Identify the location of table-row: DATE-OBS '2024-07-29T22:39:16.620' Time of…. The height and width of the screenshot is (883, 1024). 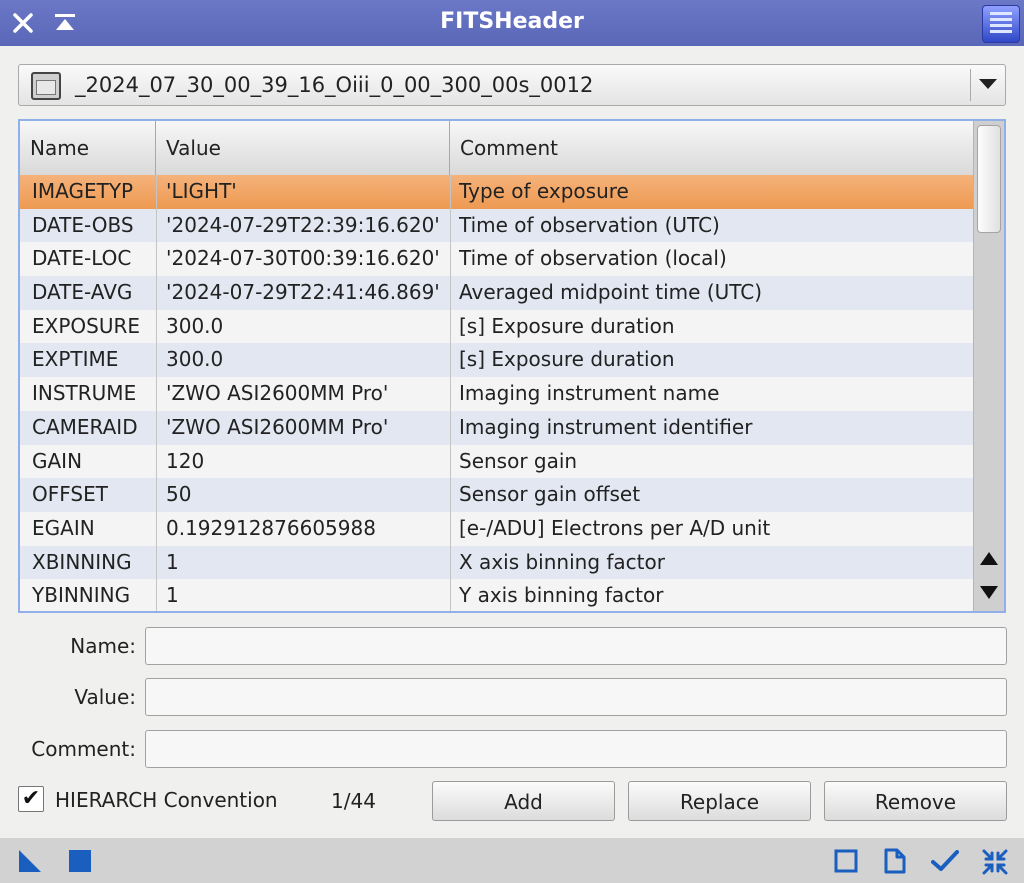
(498, 225).